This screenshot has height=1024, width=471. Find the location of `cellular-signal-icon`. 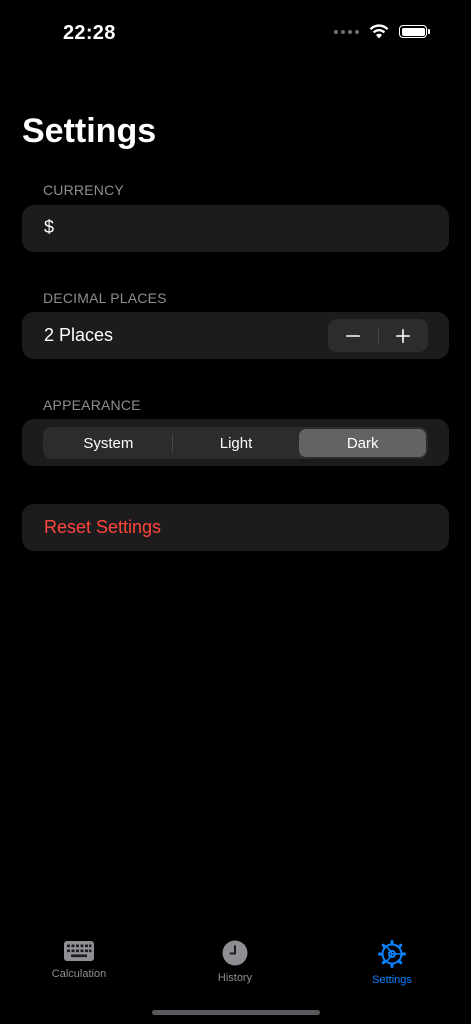

cellular-signal-icon is located at coordinates (346, 31).